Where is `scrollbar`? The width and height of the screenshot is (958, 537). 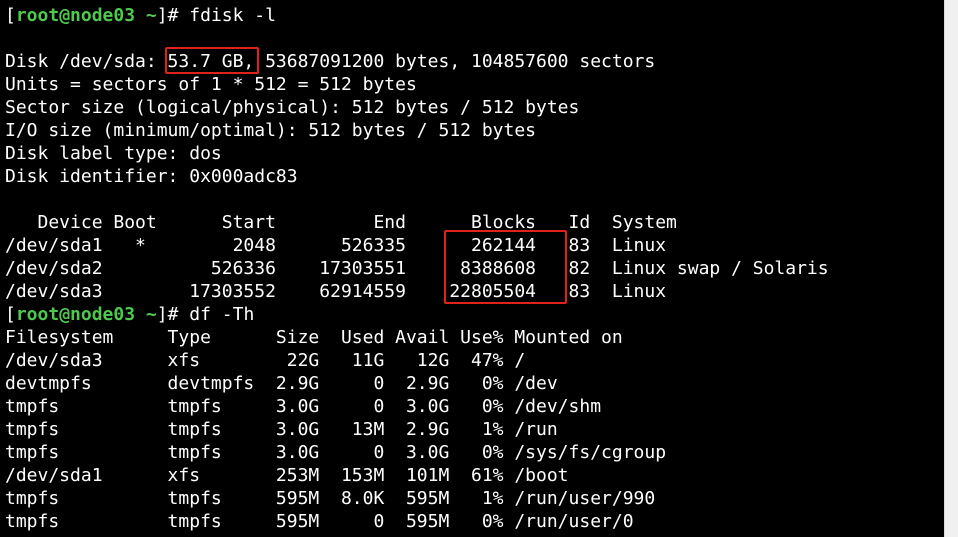 scrollbar is located at coordinates (951, 268).